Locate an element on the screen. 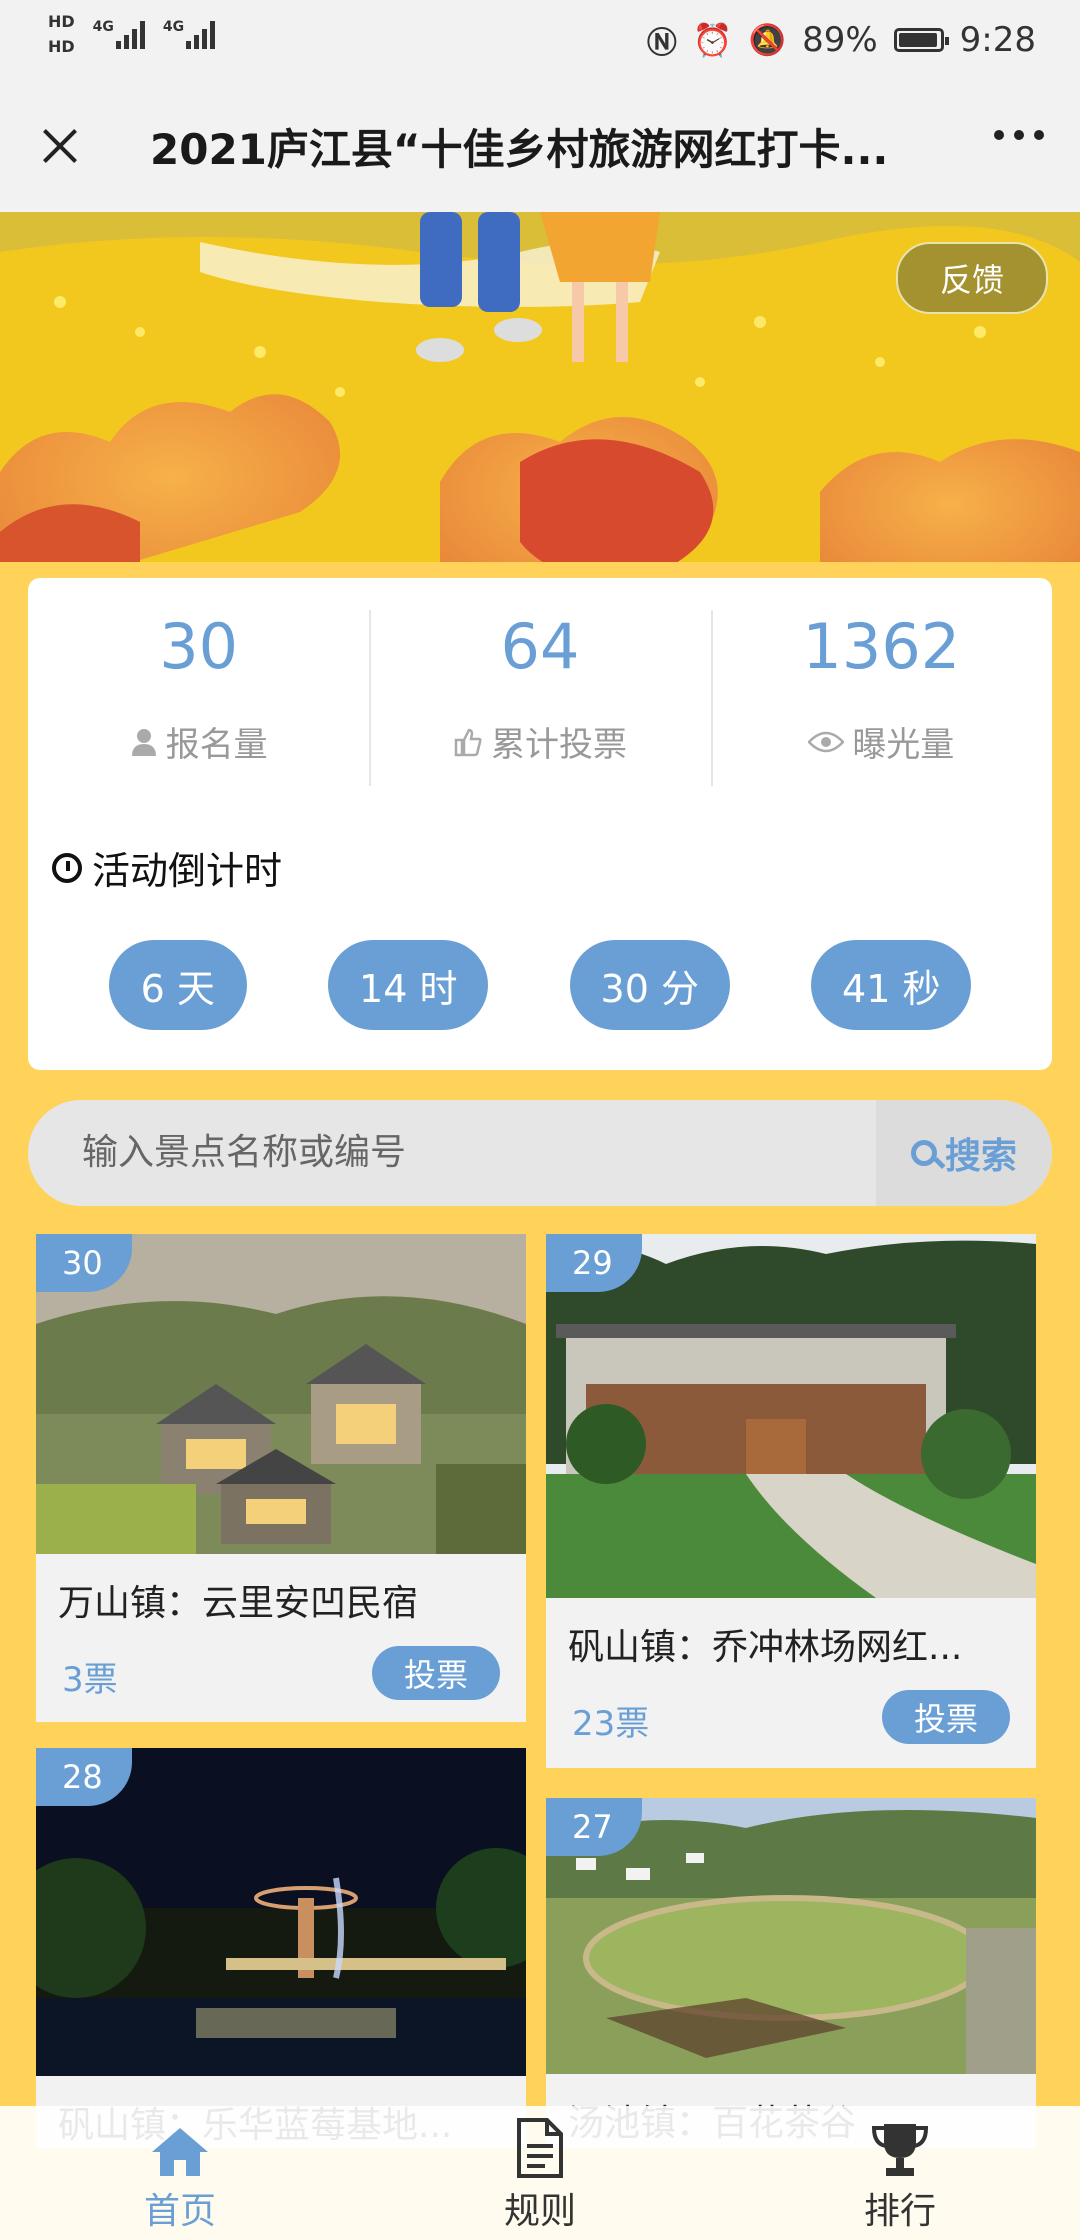 This screenshot has width=1080, height=2240. tab-rules: 规则 is located at coordinates (540, 2173).